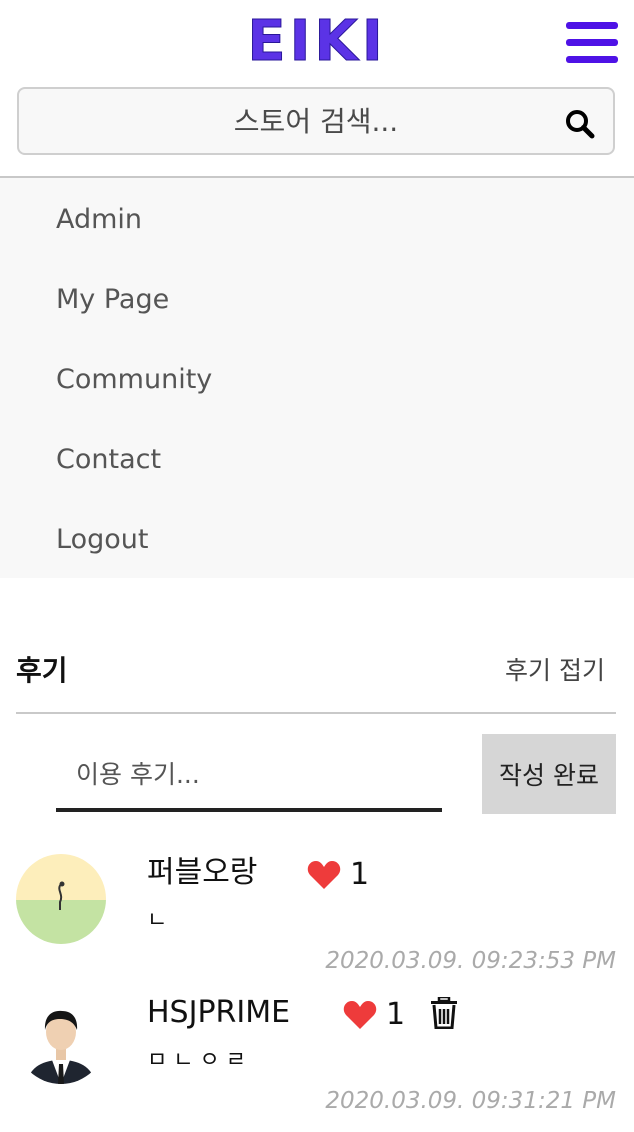  What do you see at coordinates (316, 713) in the screenshot?
I see `reviews-divider` at bounding box center [316, 713].